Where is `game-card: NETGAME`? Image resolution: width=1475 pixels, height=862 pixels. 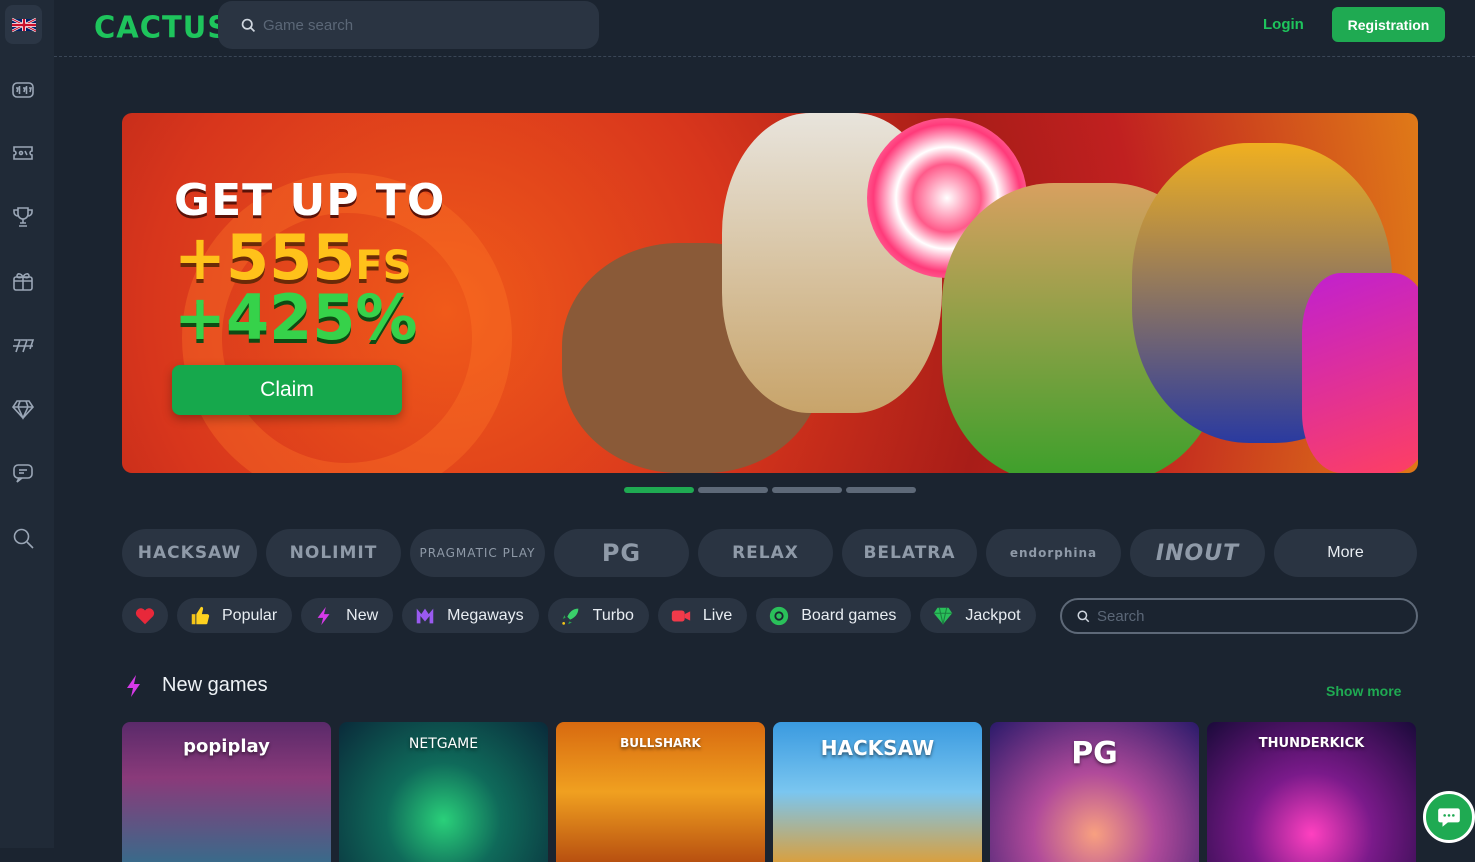
game-card: NETGAME is located at coordinates (443, 792).